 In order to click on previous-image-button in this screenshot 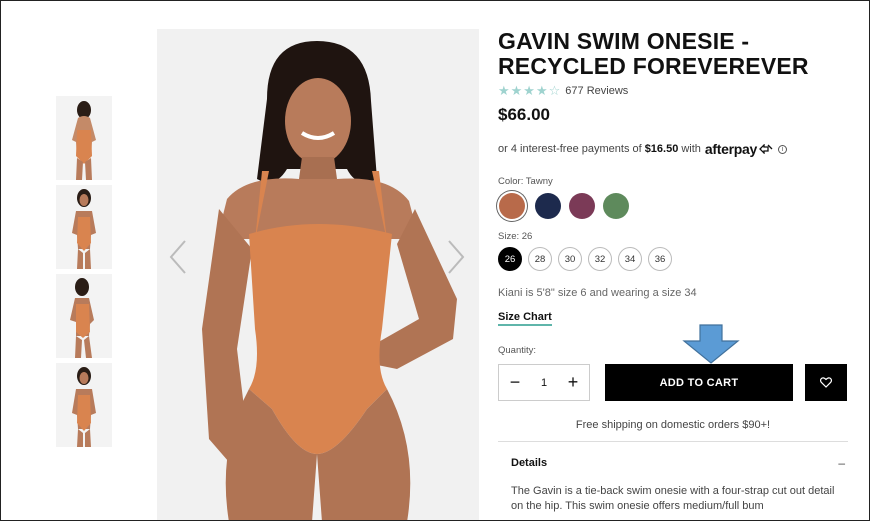, I will do `click(178, 257)`.